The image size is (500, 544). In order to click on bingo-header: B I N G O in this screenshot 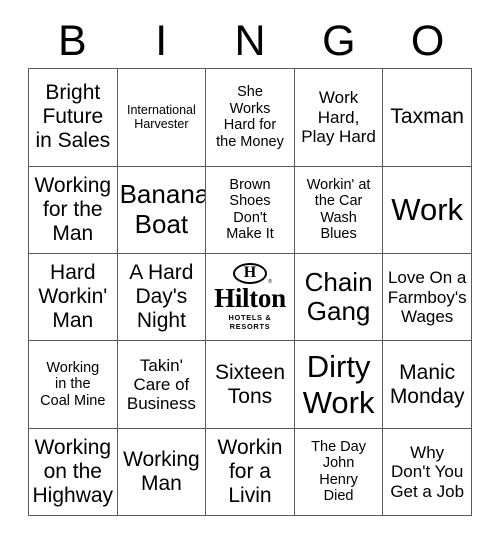, I will do `click(250, 41)`.